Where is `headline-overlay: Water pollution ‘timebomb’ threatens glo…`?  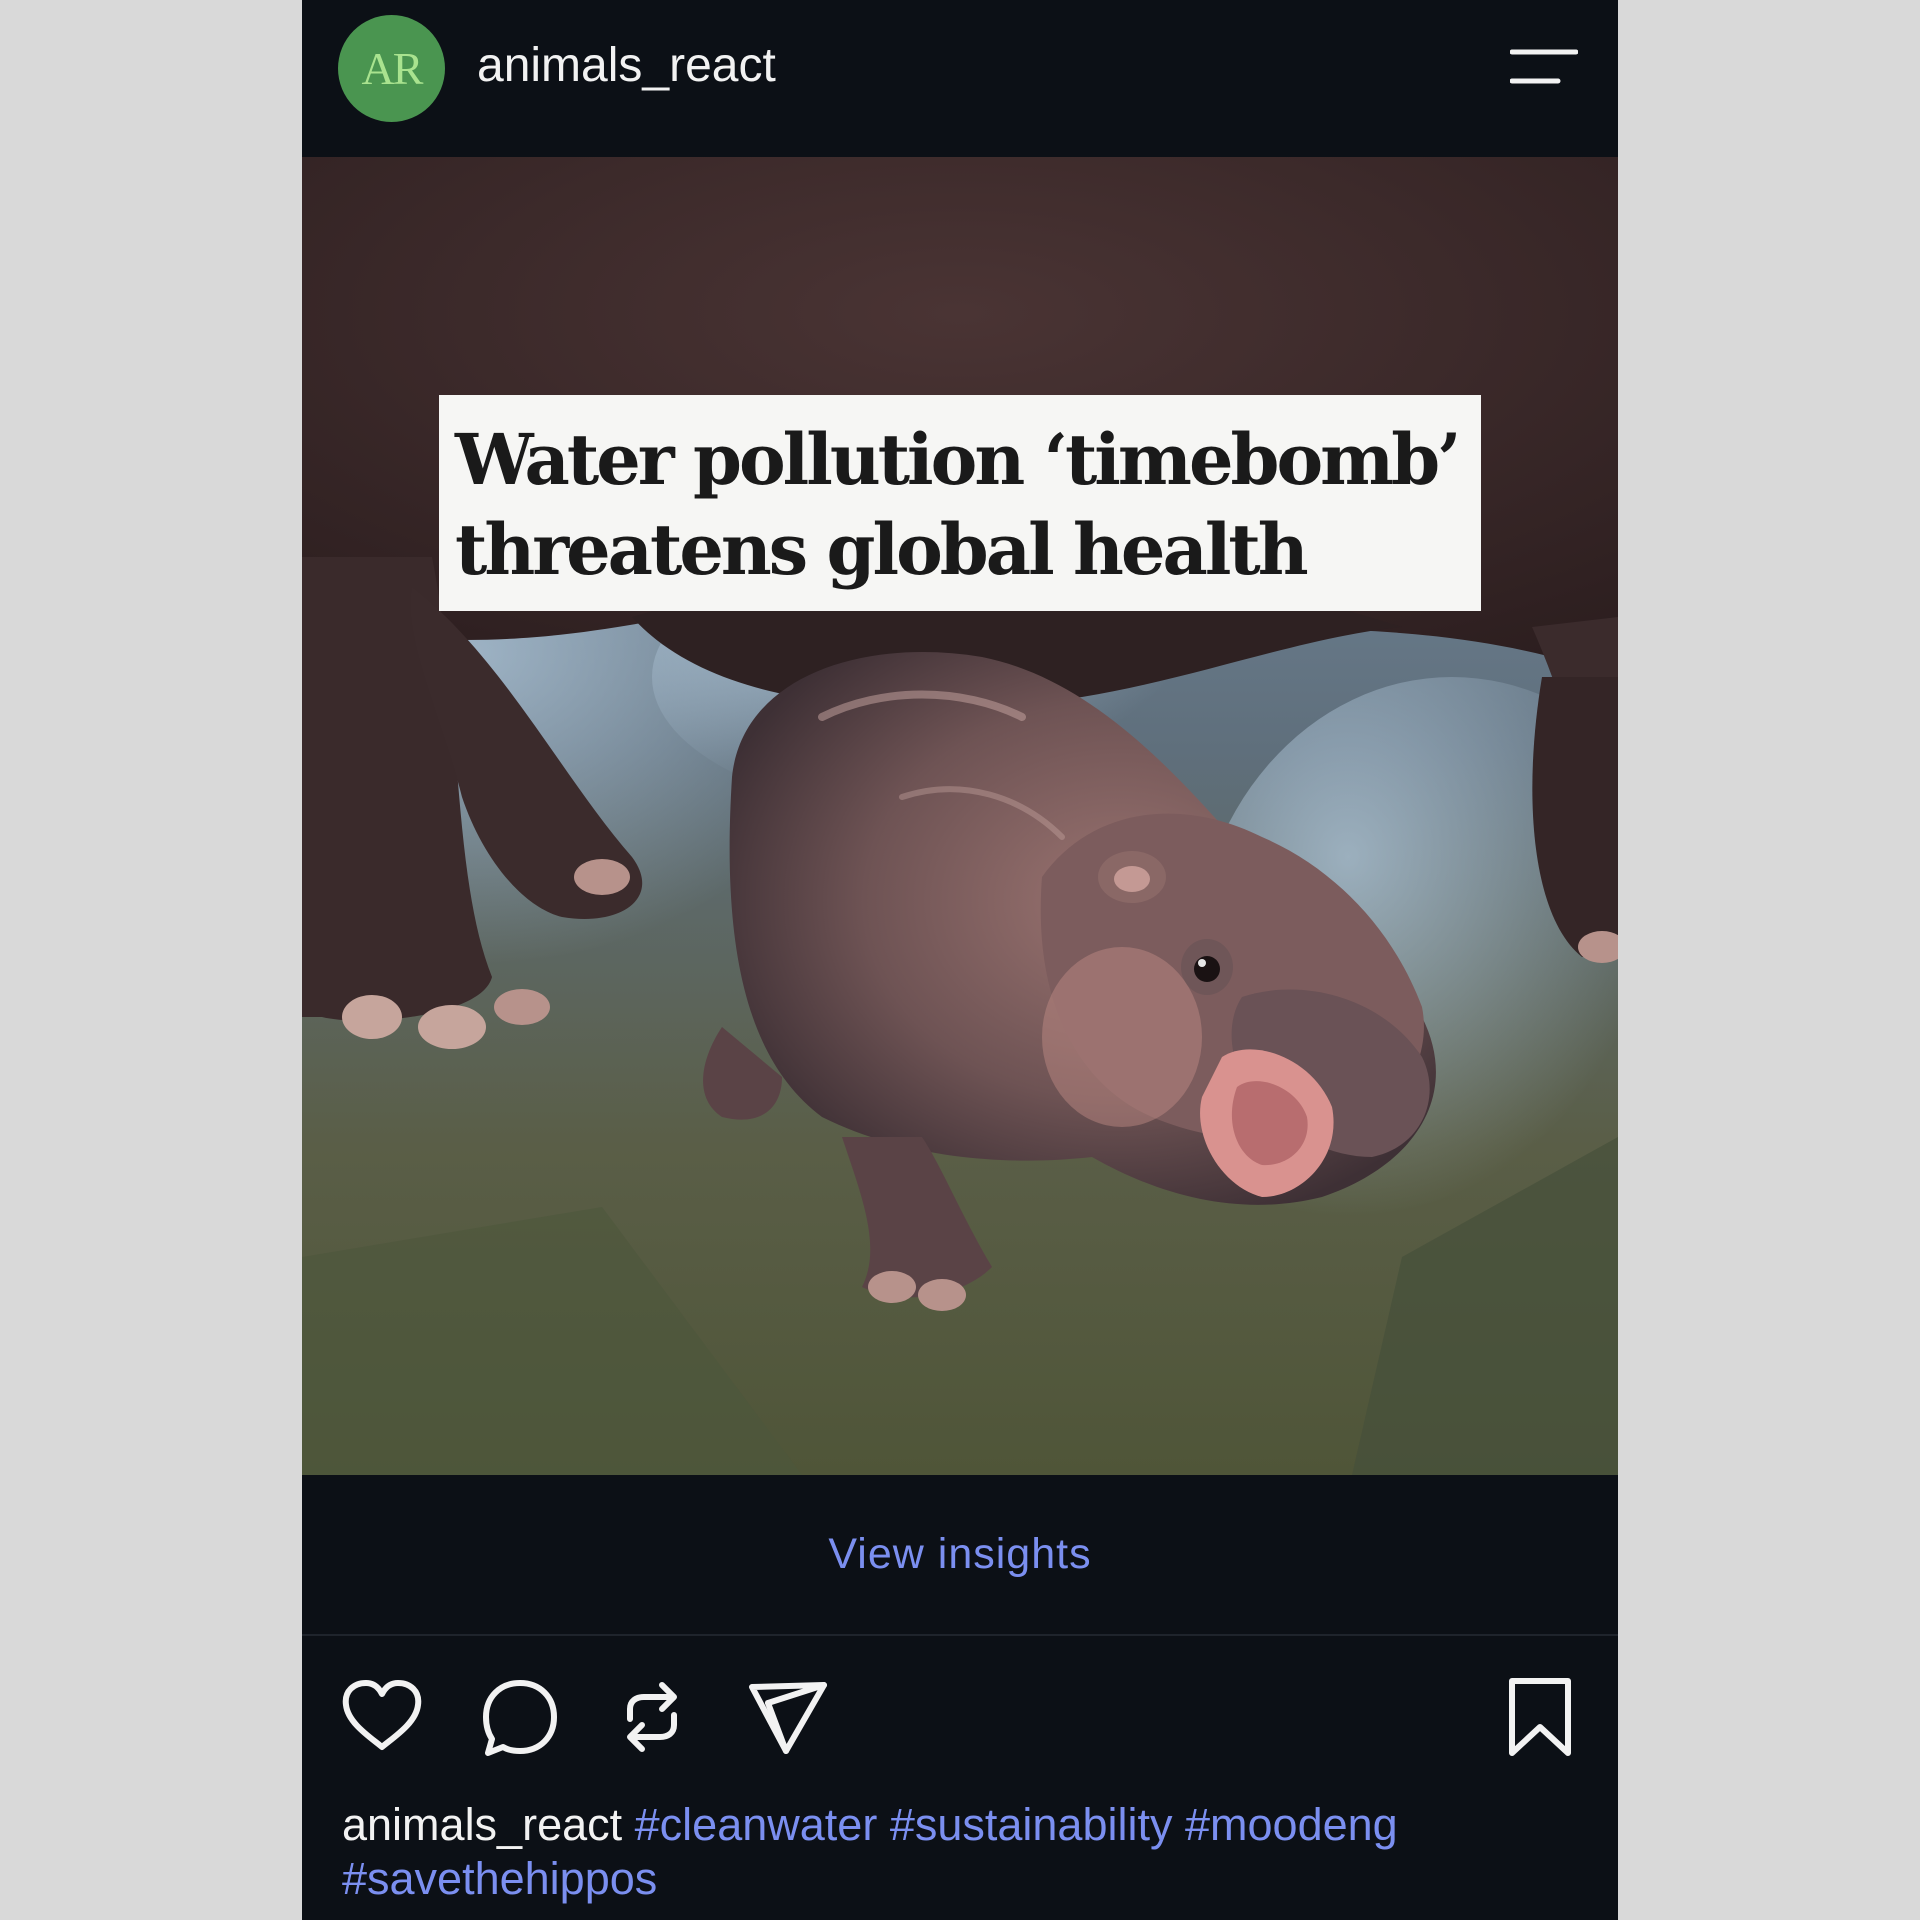
headline-overlay: Water pollution ‘timebomb’ threatens glo… is located at coordinates (960, 503).